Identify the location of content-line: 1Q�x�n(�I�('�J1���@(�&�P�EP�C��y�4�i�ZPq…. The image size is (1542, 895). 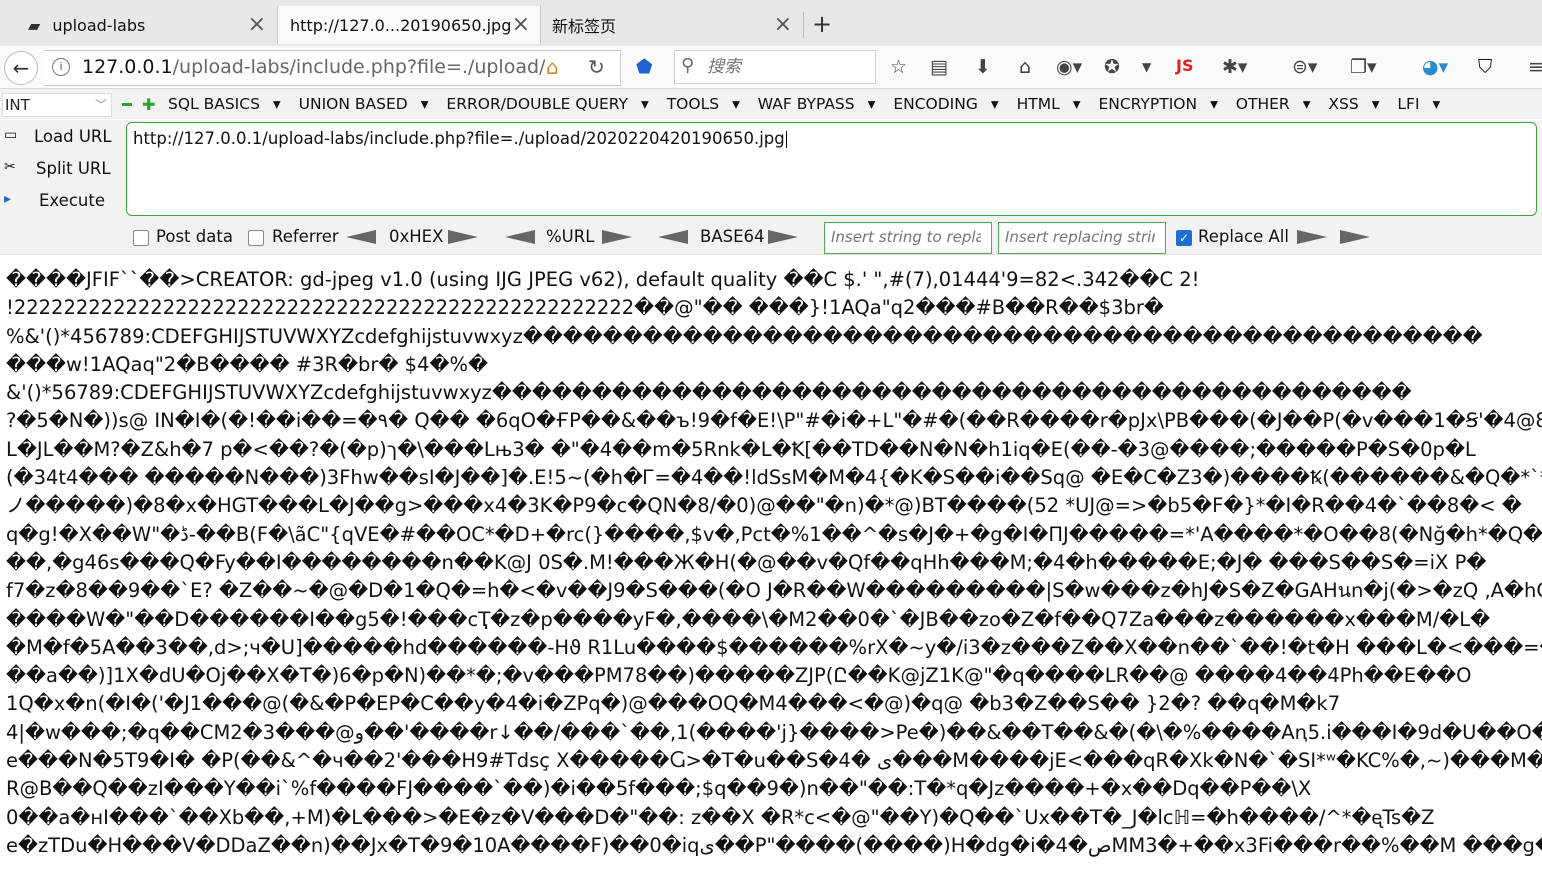
(673, 704).